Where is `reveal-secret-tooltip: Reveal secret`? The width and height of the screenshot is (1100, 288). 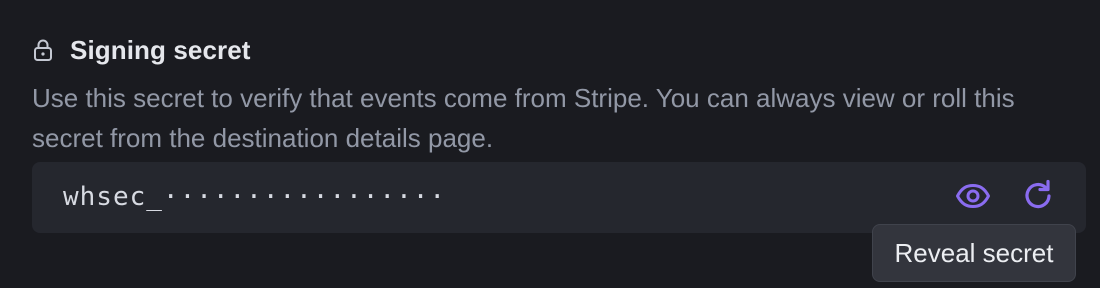 reveal-secret-tooltip: Reveal secret is located at coordinates (974, 253).